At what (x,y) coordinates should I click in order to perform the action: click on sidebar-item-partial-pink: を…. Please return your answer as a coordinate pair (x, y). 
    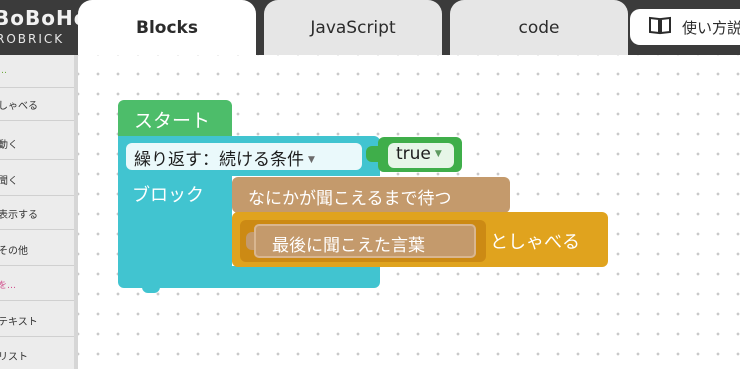
    Looking at the image, I should click on (37, 284).